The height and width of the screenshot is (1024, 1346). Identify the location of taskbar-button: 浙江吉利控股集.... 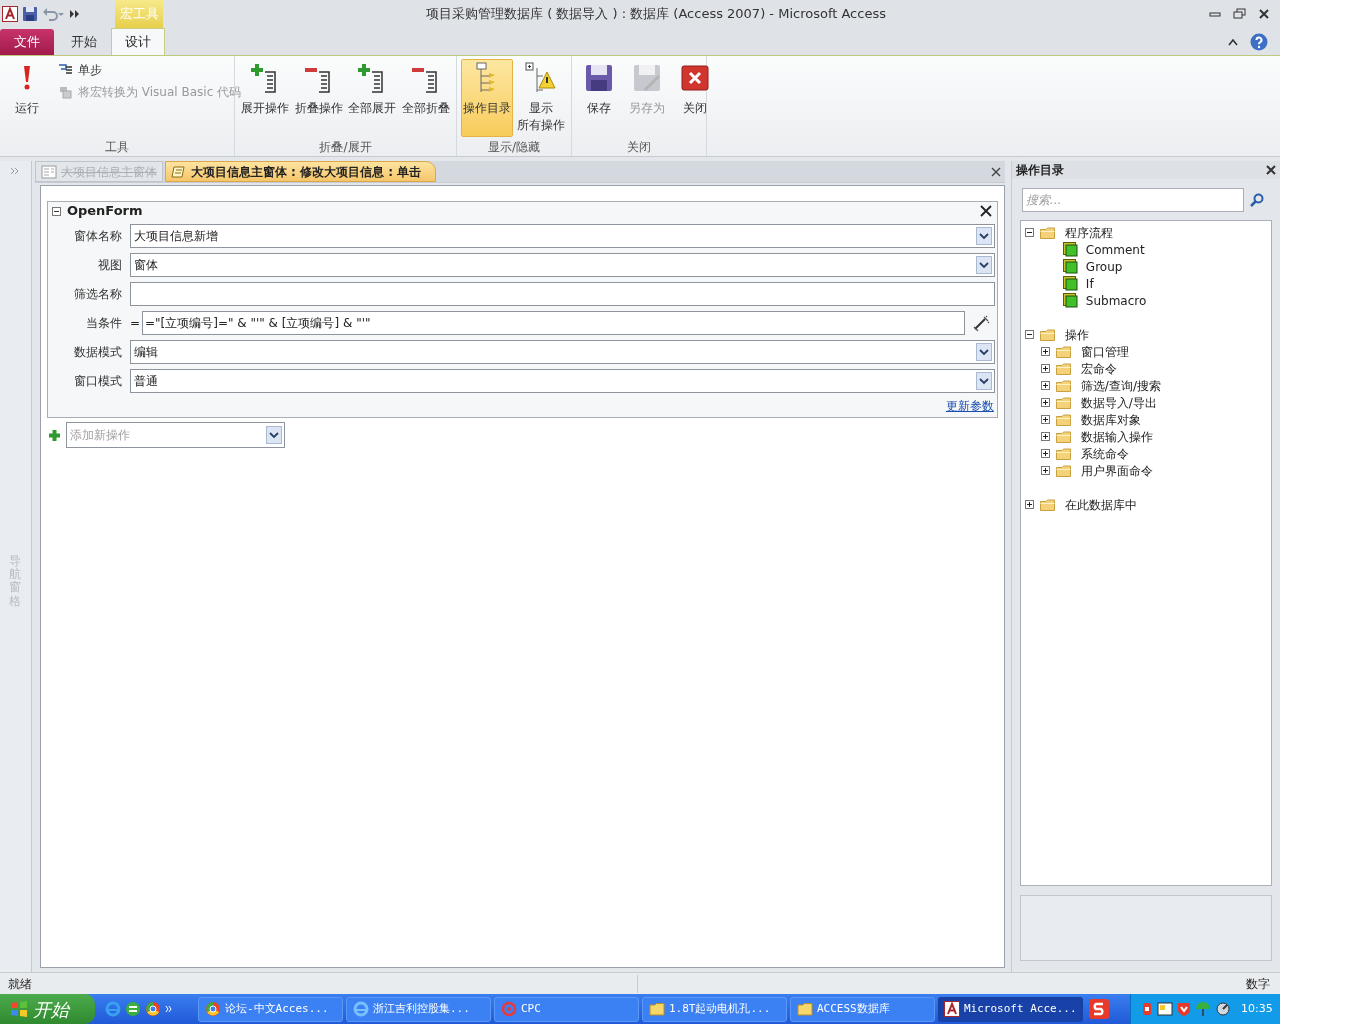
(418, 1009).